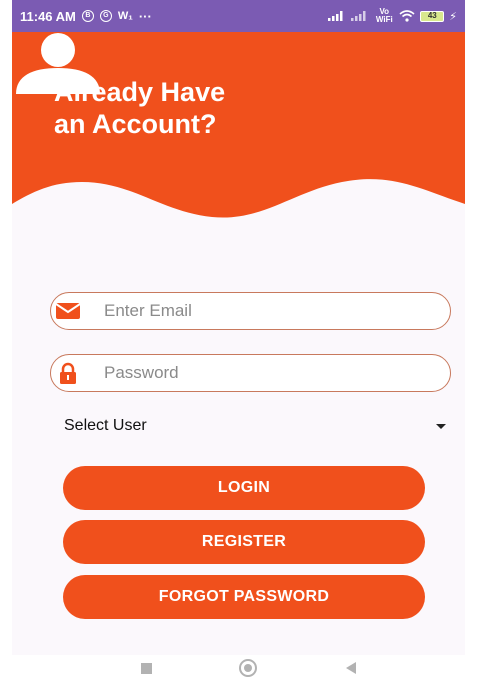 This screenshot has height=681, width=479. What do you see at coordinates (269, 373) in the screenshot?
I see `password-input` at bounding box center [269, 373].